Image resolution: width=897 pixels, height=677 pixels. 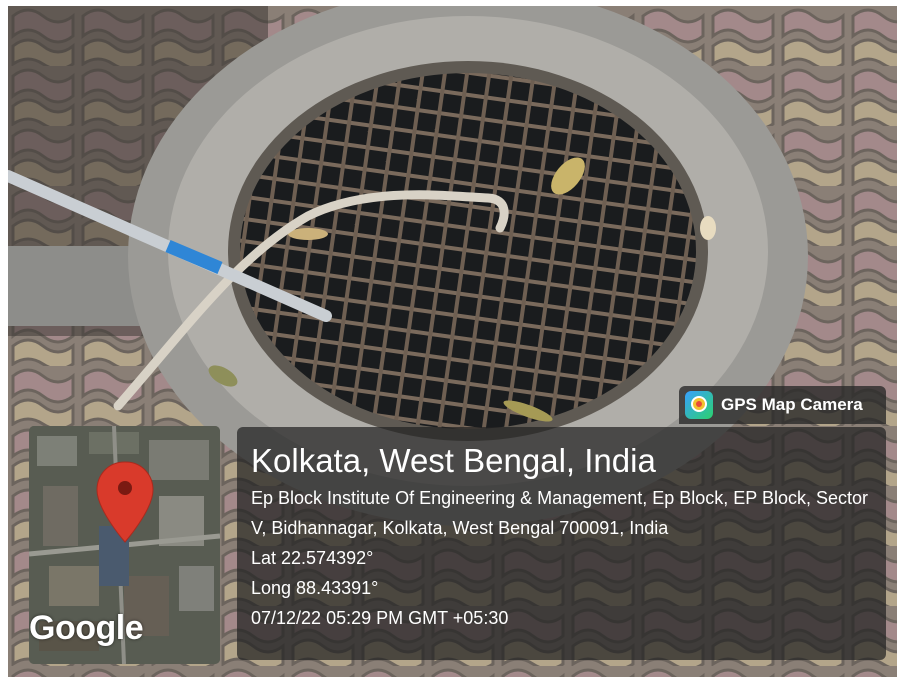 I want to click on gps-app-label: GPS Map Camera, so click(x=792, y=404).